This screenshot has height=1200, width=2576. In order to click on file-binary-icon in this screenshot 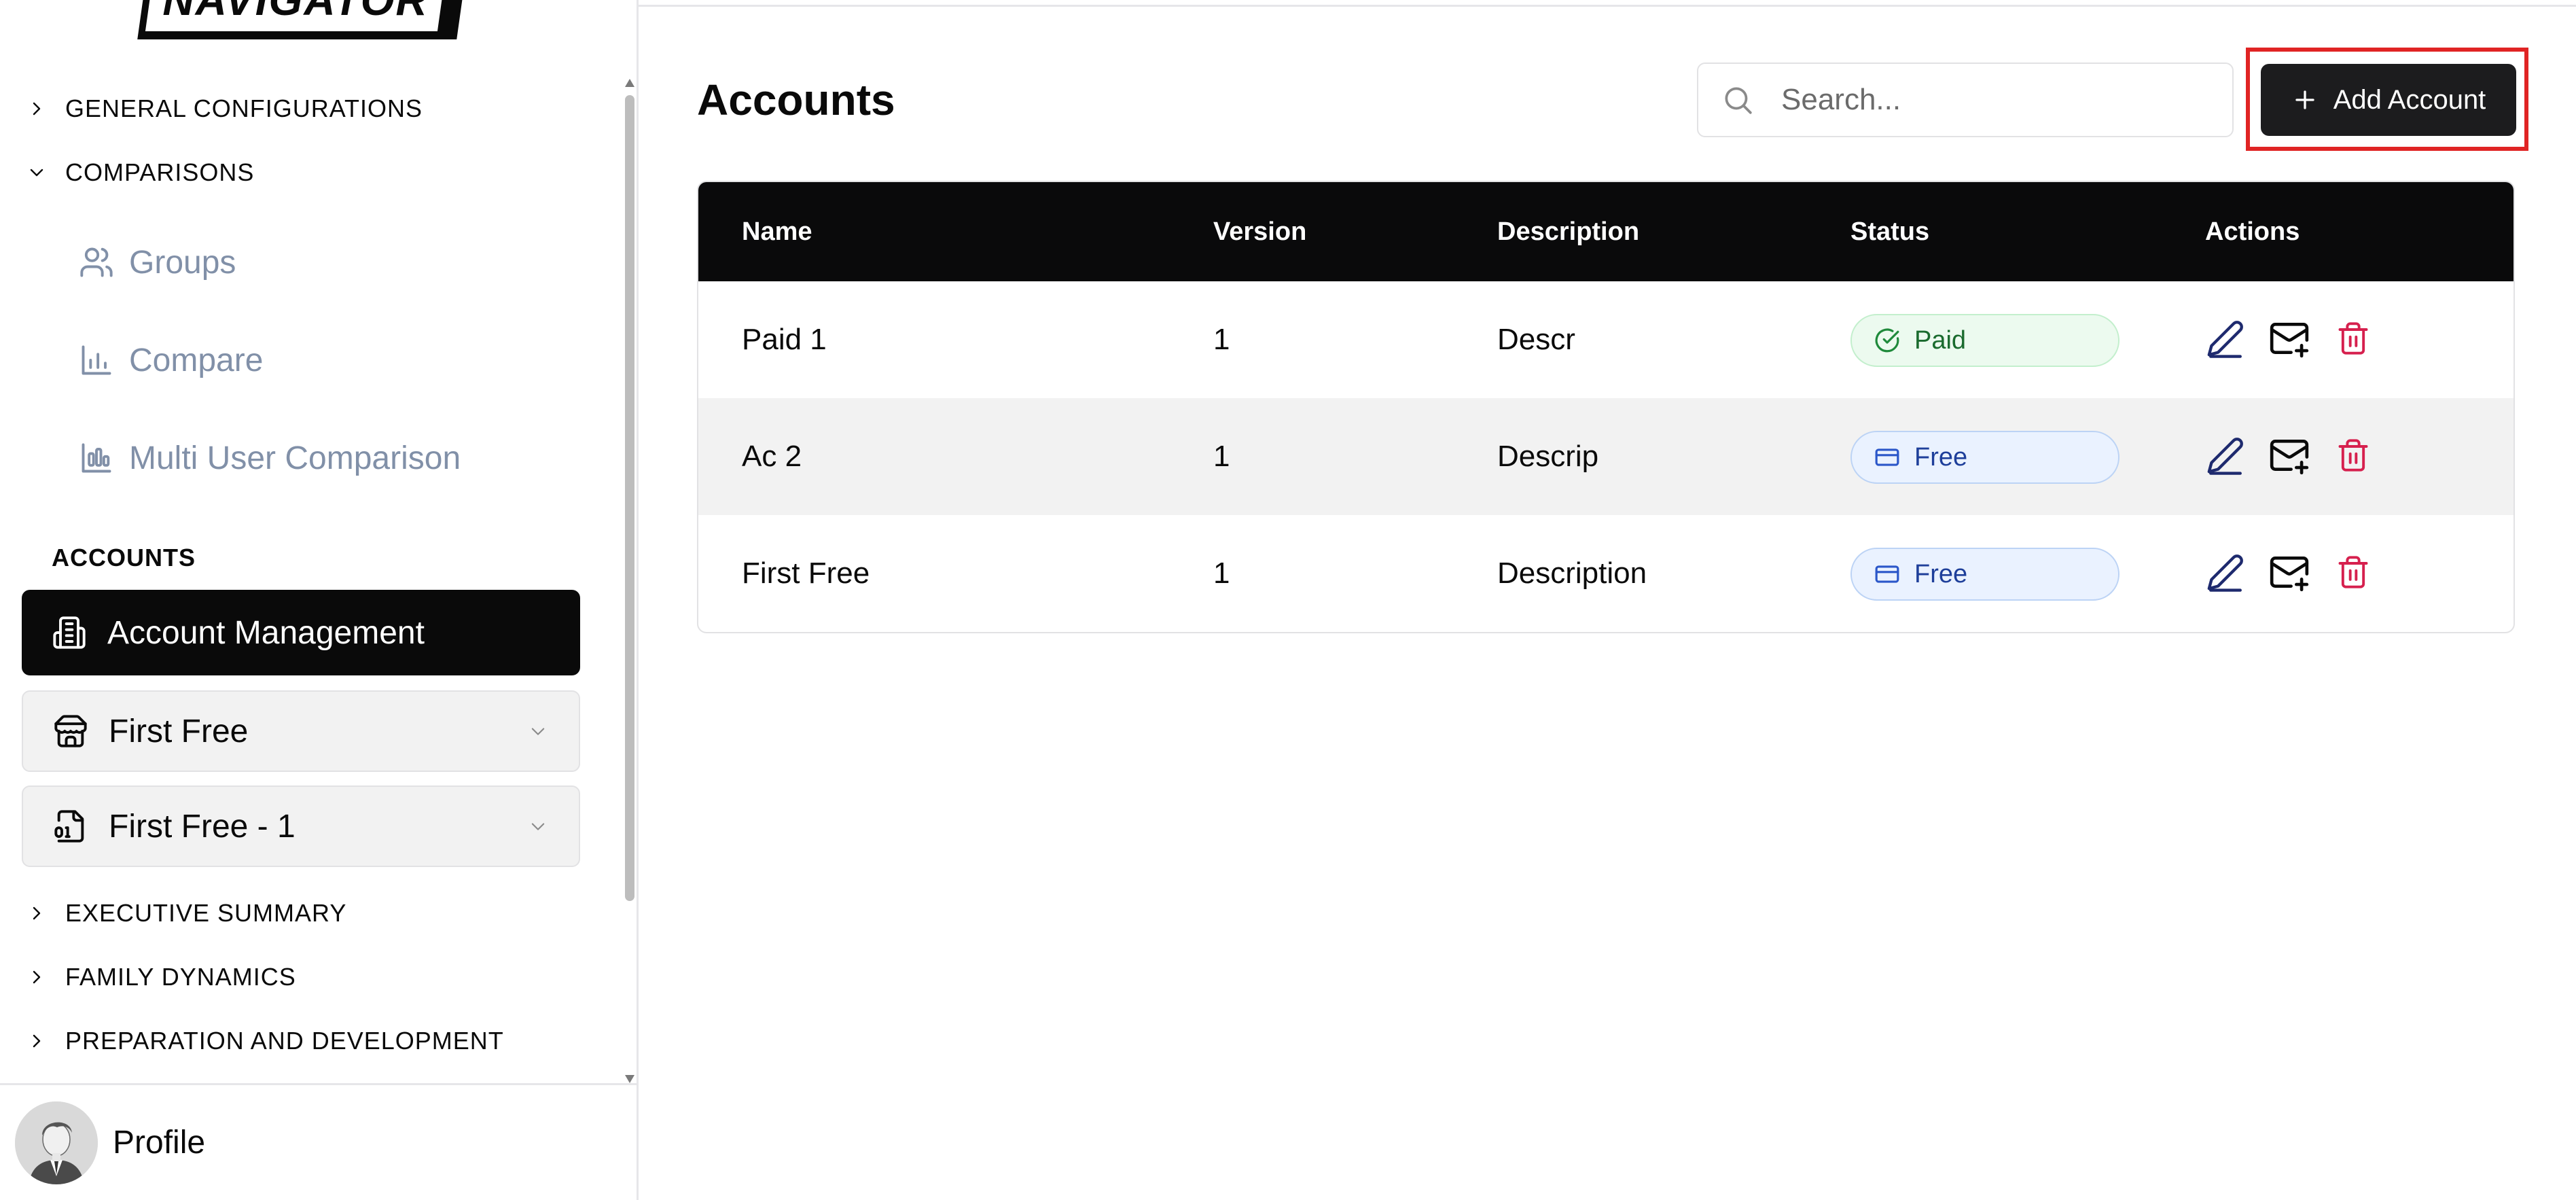, I will do `click(70, 826)`.